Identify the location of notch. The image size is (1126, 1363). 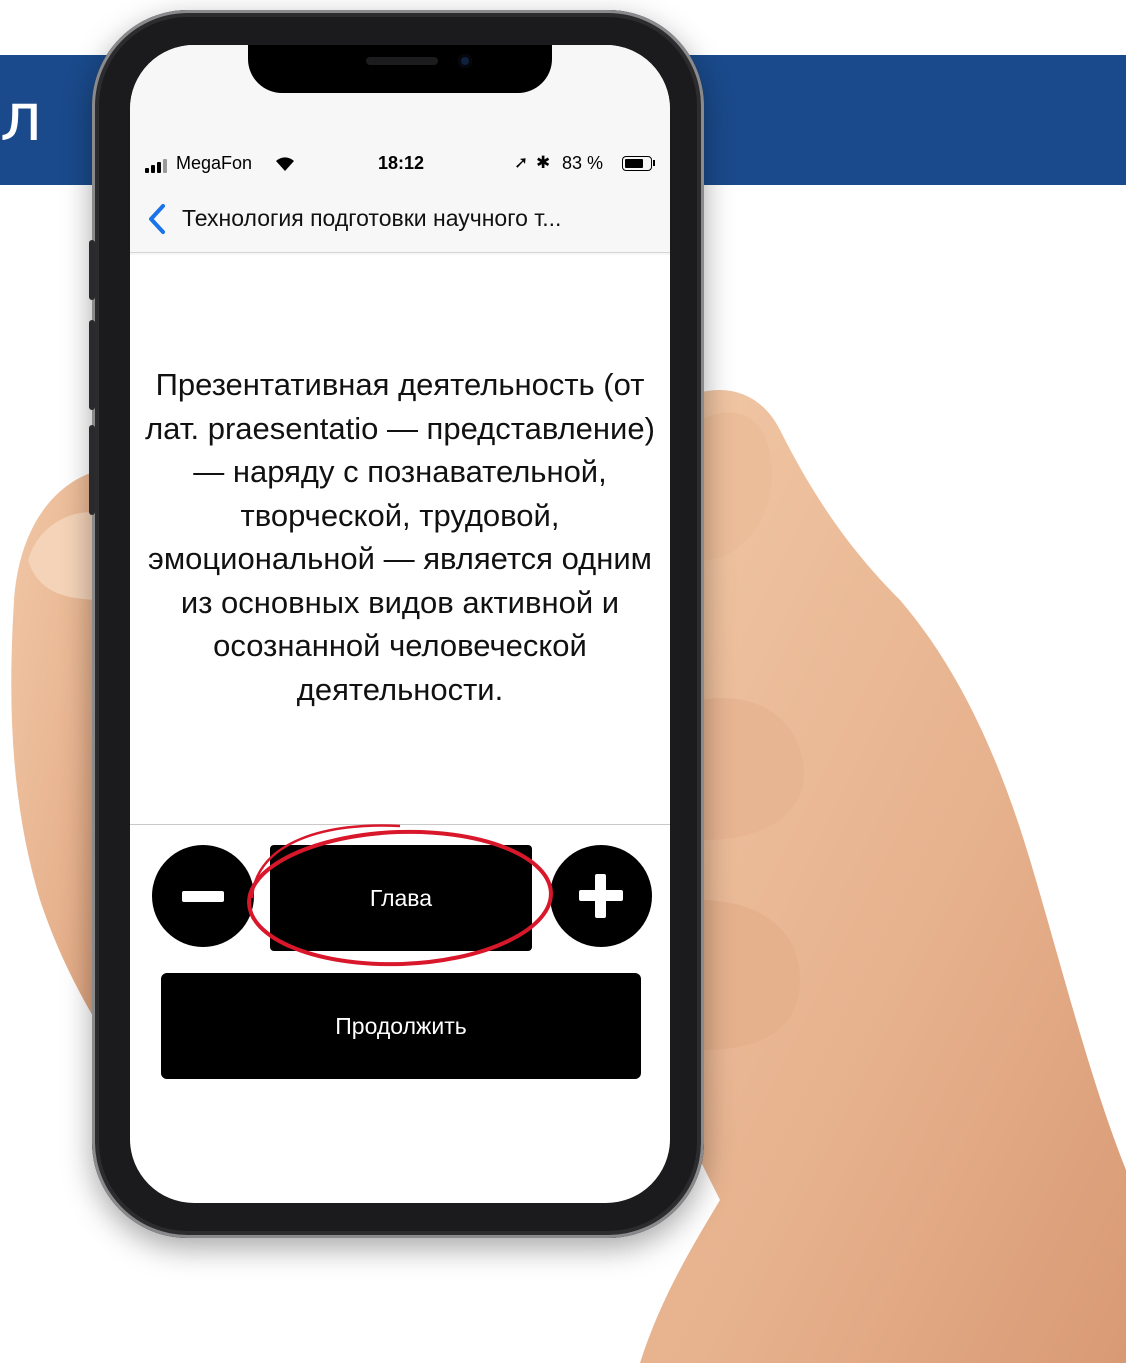
(400, 69).